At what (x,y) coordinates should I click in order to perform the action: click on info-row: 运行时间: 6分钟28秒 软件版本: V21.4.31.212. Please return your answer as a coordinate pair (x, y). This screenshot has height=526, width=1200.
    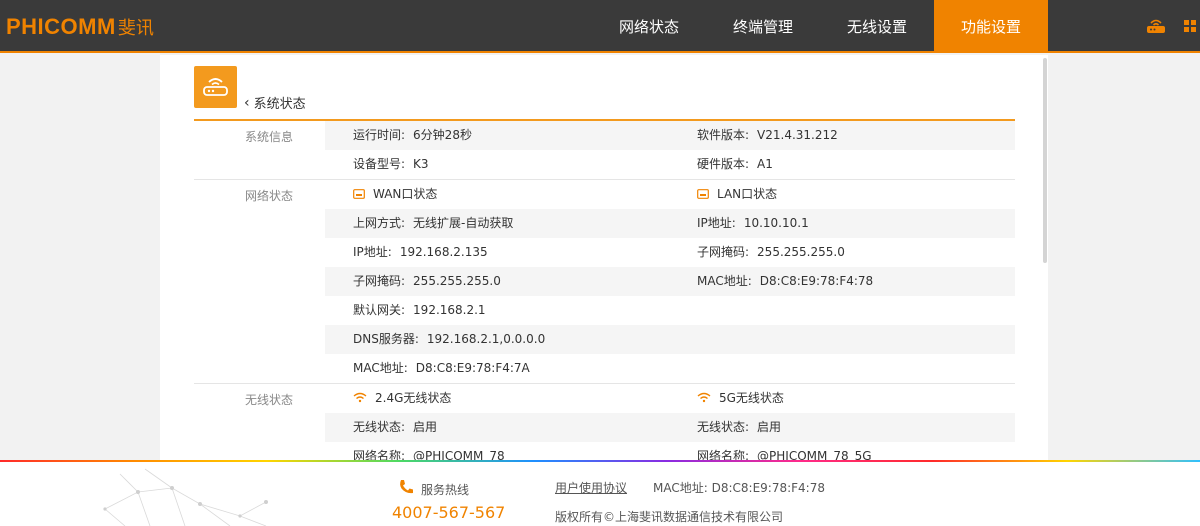
    Looking at the image, I should click on (670, 135).